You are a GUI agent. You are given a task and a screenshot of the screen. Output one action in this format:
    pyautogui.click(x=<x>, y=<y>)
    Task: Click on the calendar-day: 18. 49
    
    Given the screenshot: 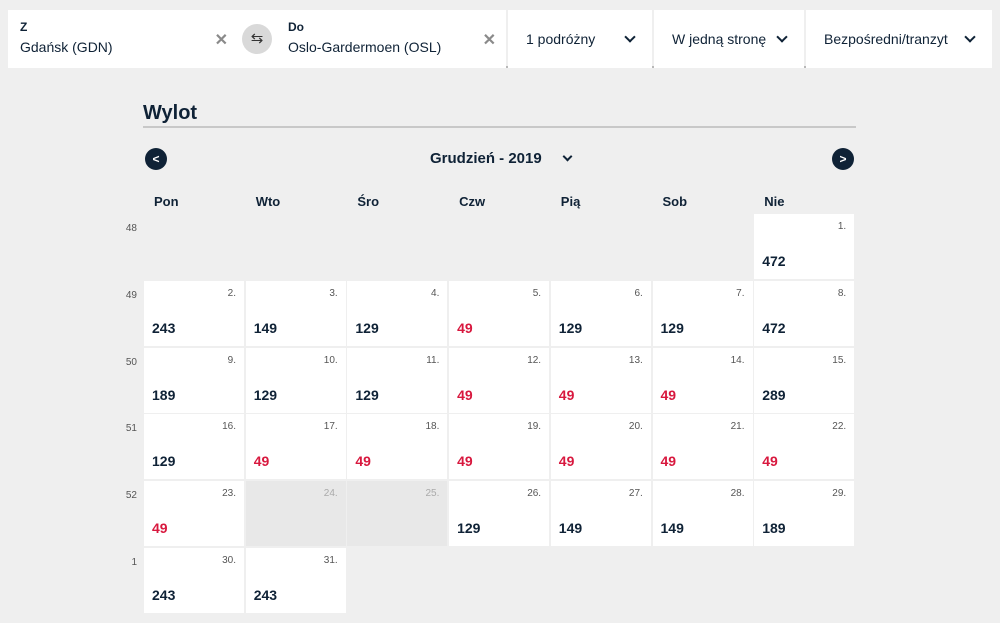 What is the action you would take?
    pyautogui.click(x=397, y=447)
    